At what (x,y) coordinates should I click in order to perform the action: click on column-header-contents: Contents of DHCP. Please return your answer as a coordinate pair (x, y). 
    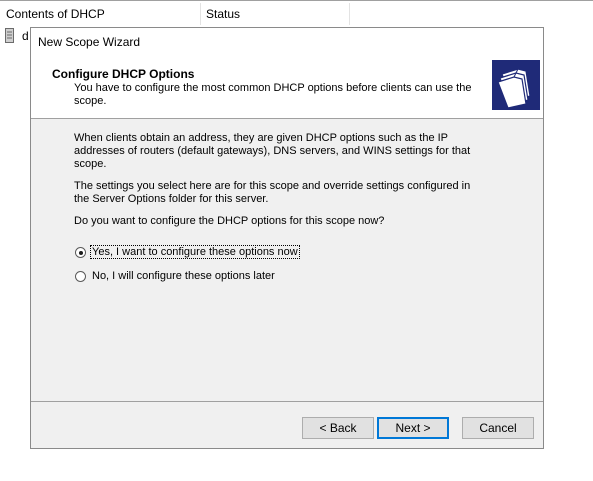
    Looking at the image, I should click on (55, 14).